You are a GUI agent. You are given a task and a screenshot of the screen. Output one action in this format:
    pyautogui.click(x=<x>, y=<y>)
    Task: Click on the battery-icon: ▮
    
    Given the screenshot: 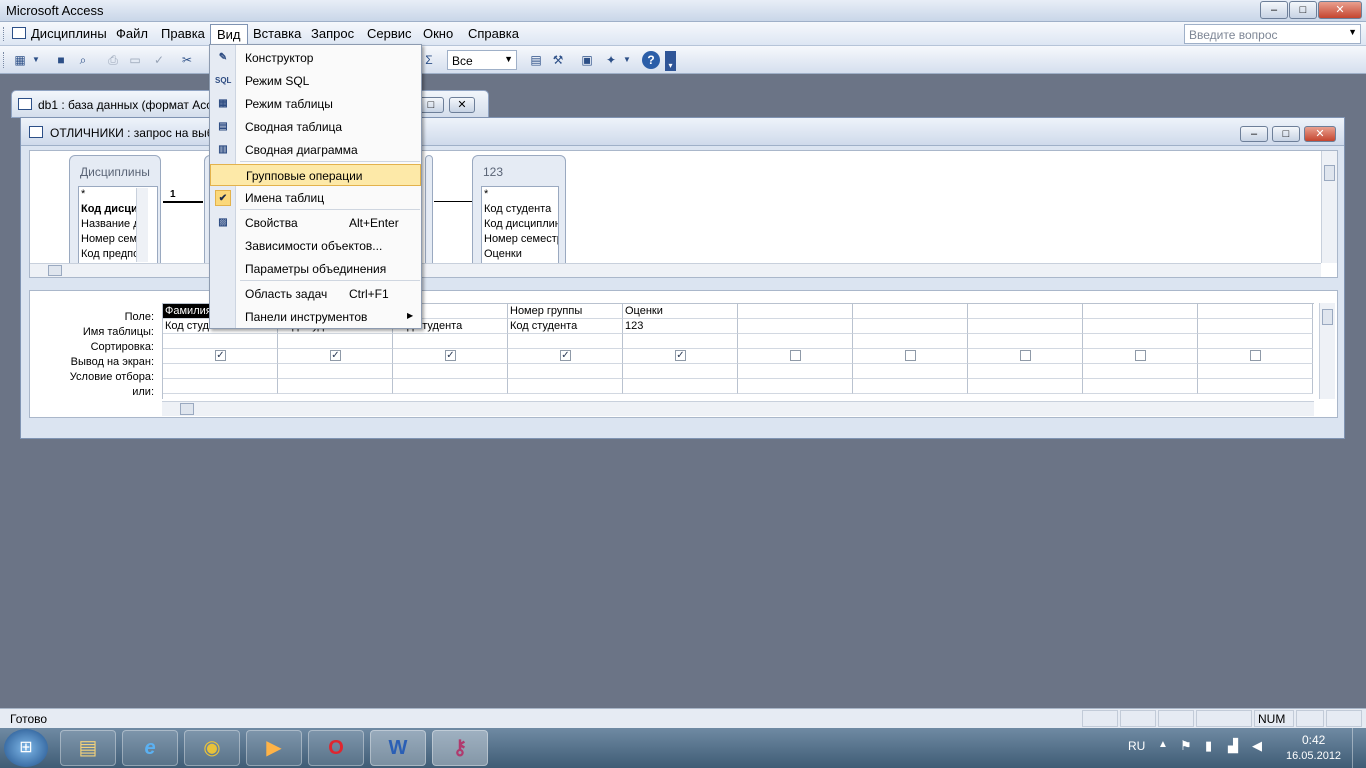 What is the action you would take?
    pyautogui.click(x=1208, y=746)
    